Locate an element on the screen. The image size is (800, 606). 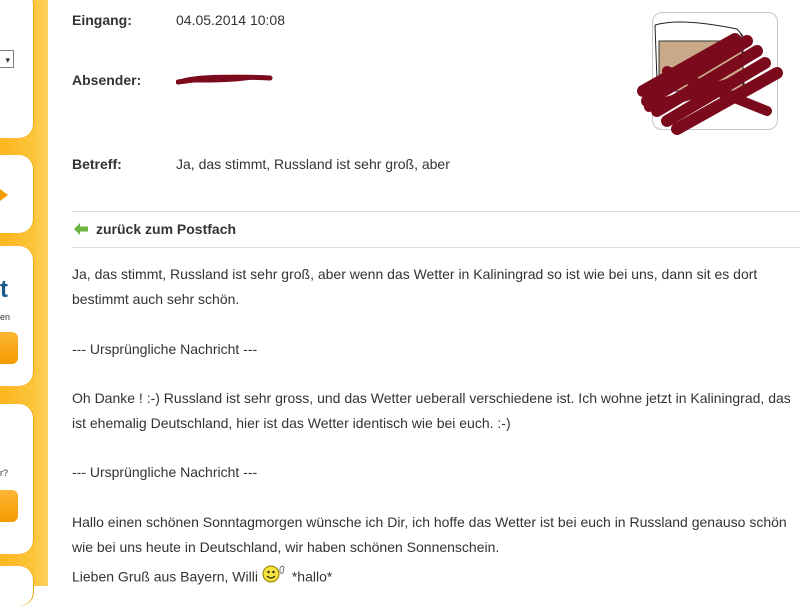
sidebar-card-4: r? is located at coordinates (17, 479).